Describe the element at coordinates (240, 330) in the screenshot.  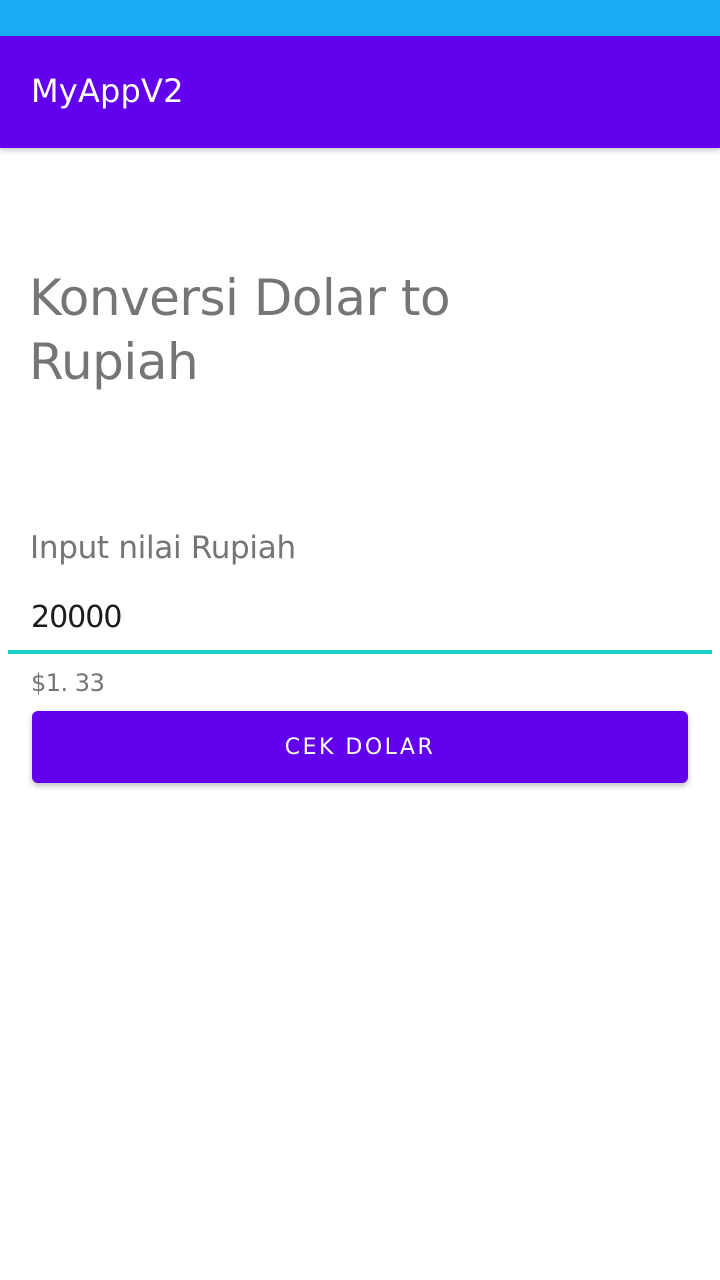
I see `page-heading: Konversi Dolar to Rupiah` at that location.